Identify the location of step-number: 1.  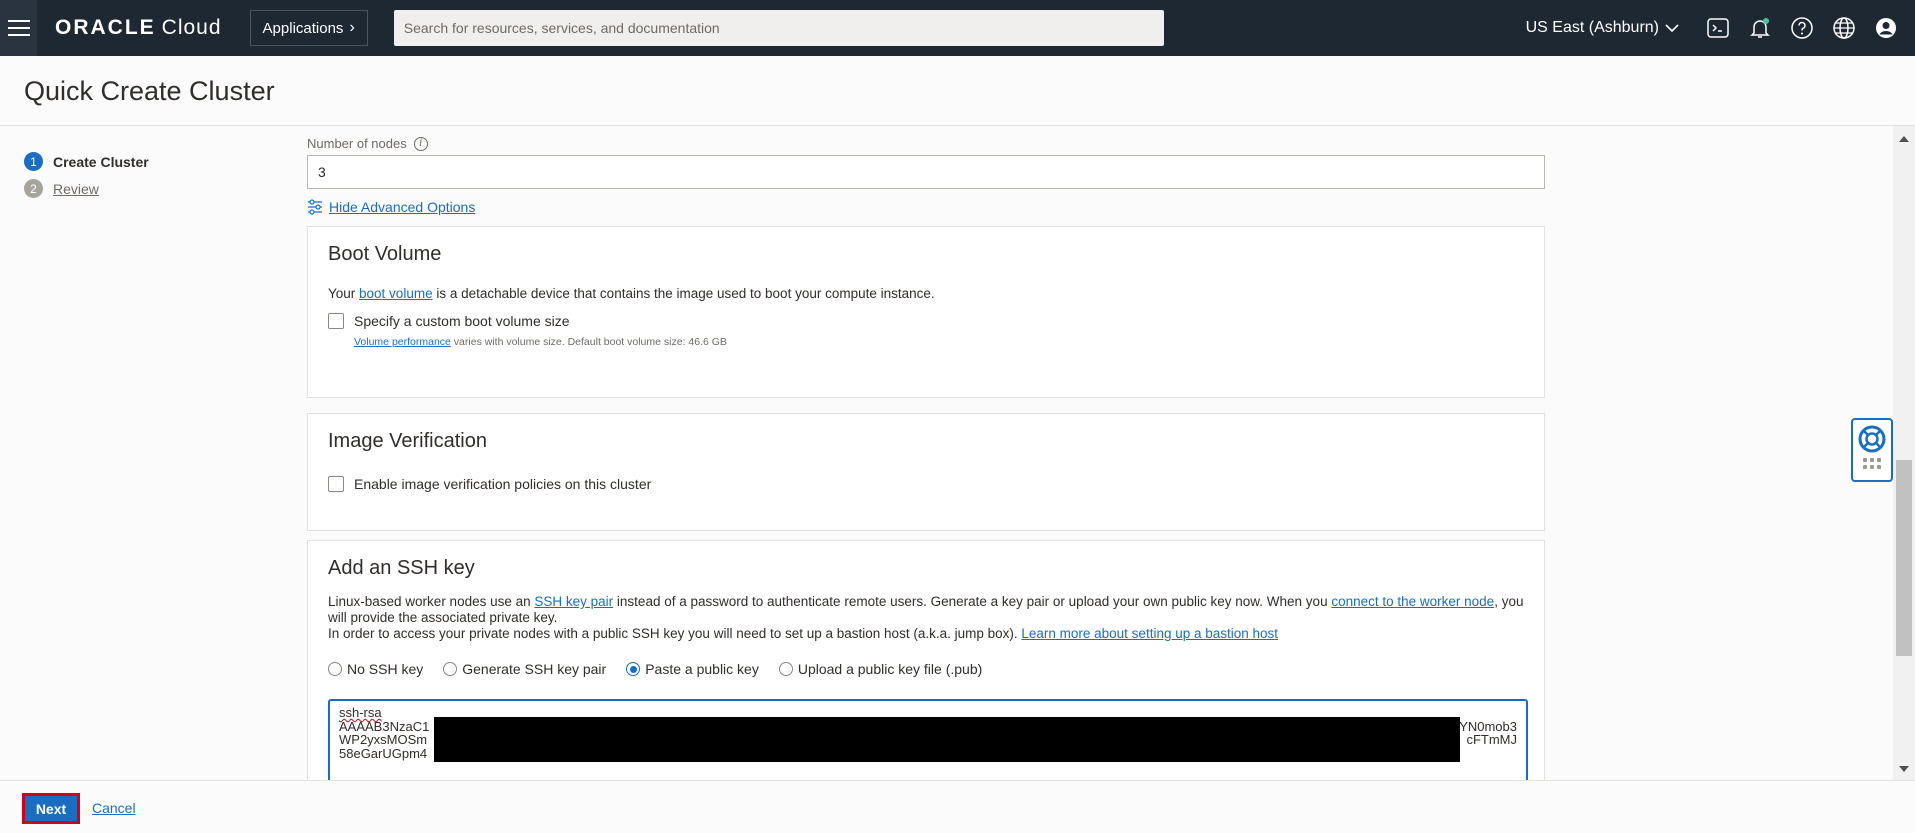
(33, 161).